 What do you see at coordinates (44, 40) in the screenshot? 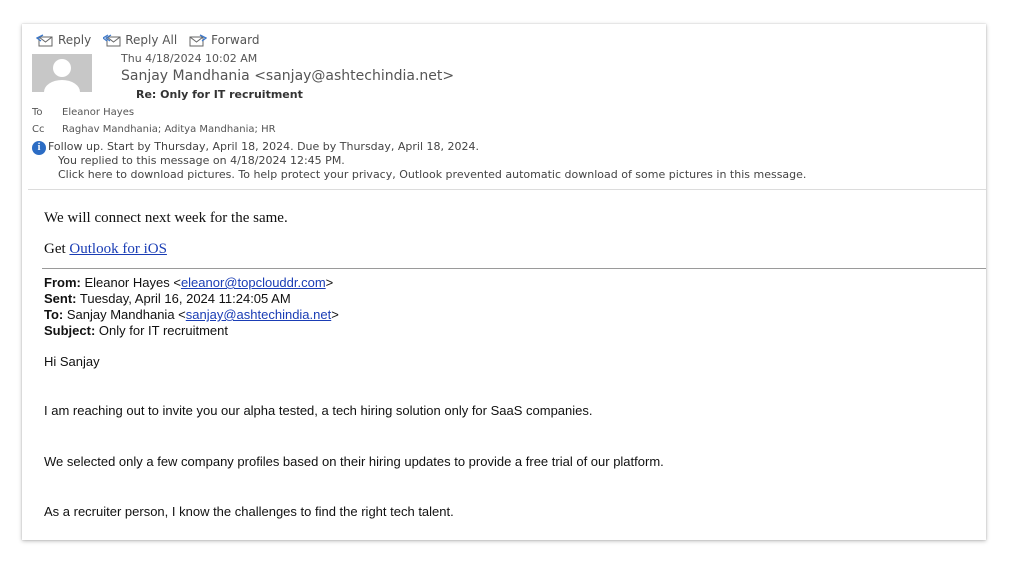
I see `reply-icon` at bounding box center [44, 40].